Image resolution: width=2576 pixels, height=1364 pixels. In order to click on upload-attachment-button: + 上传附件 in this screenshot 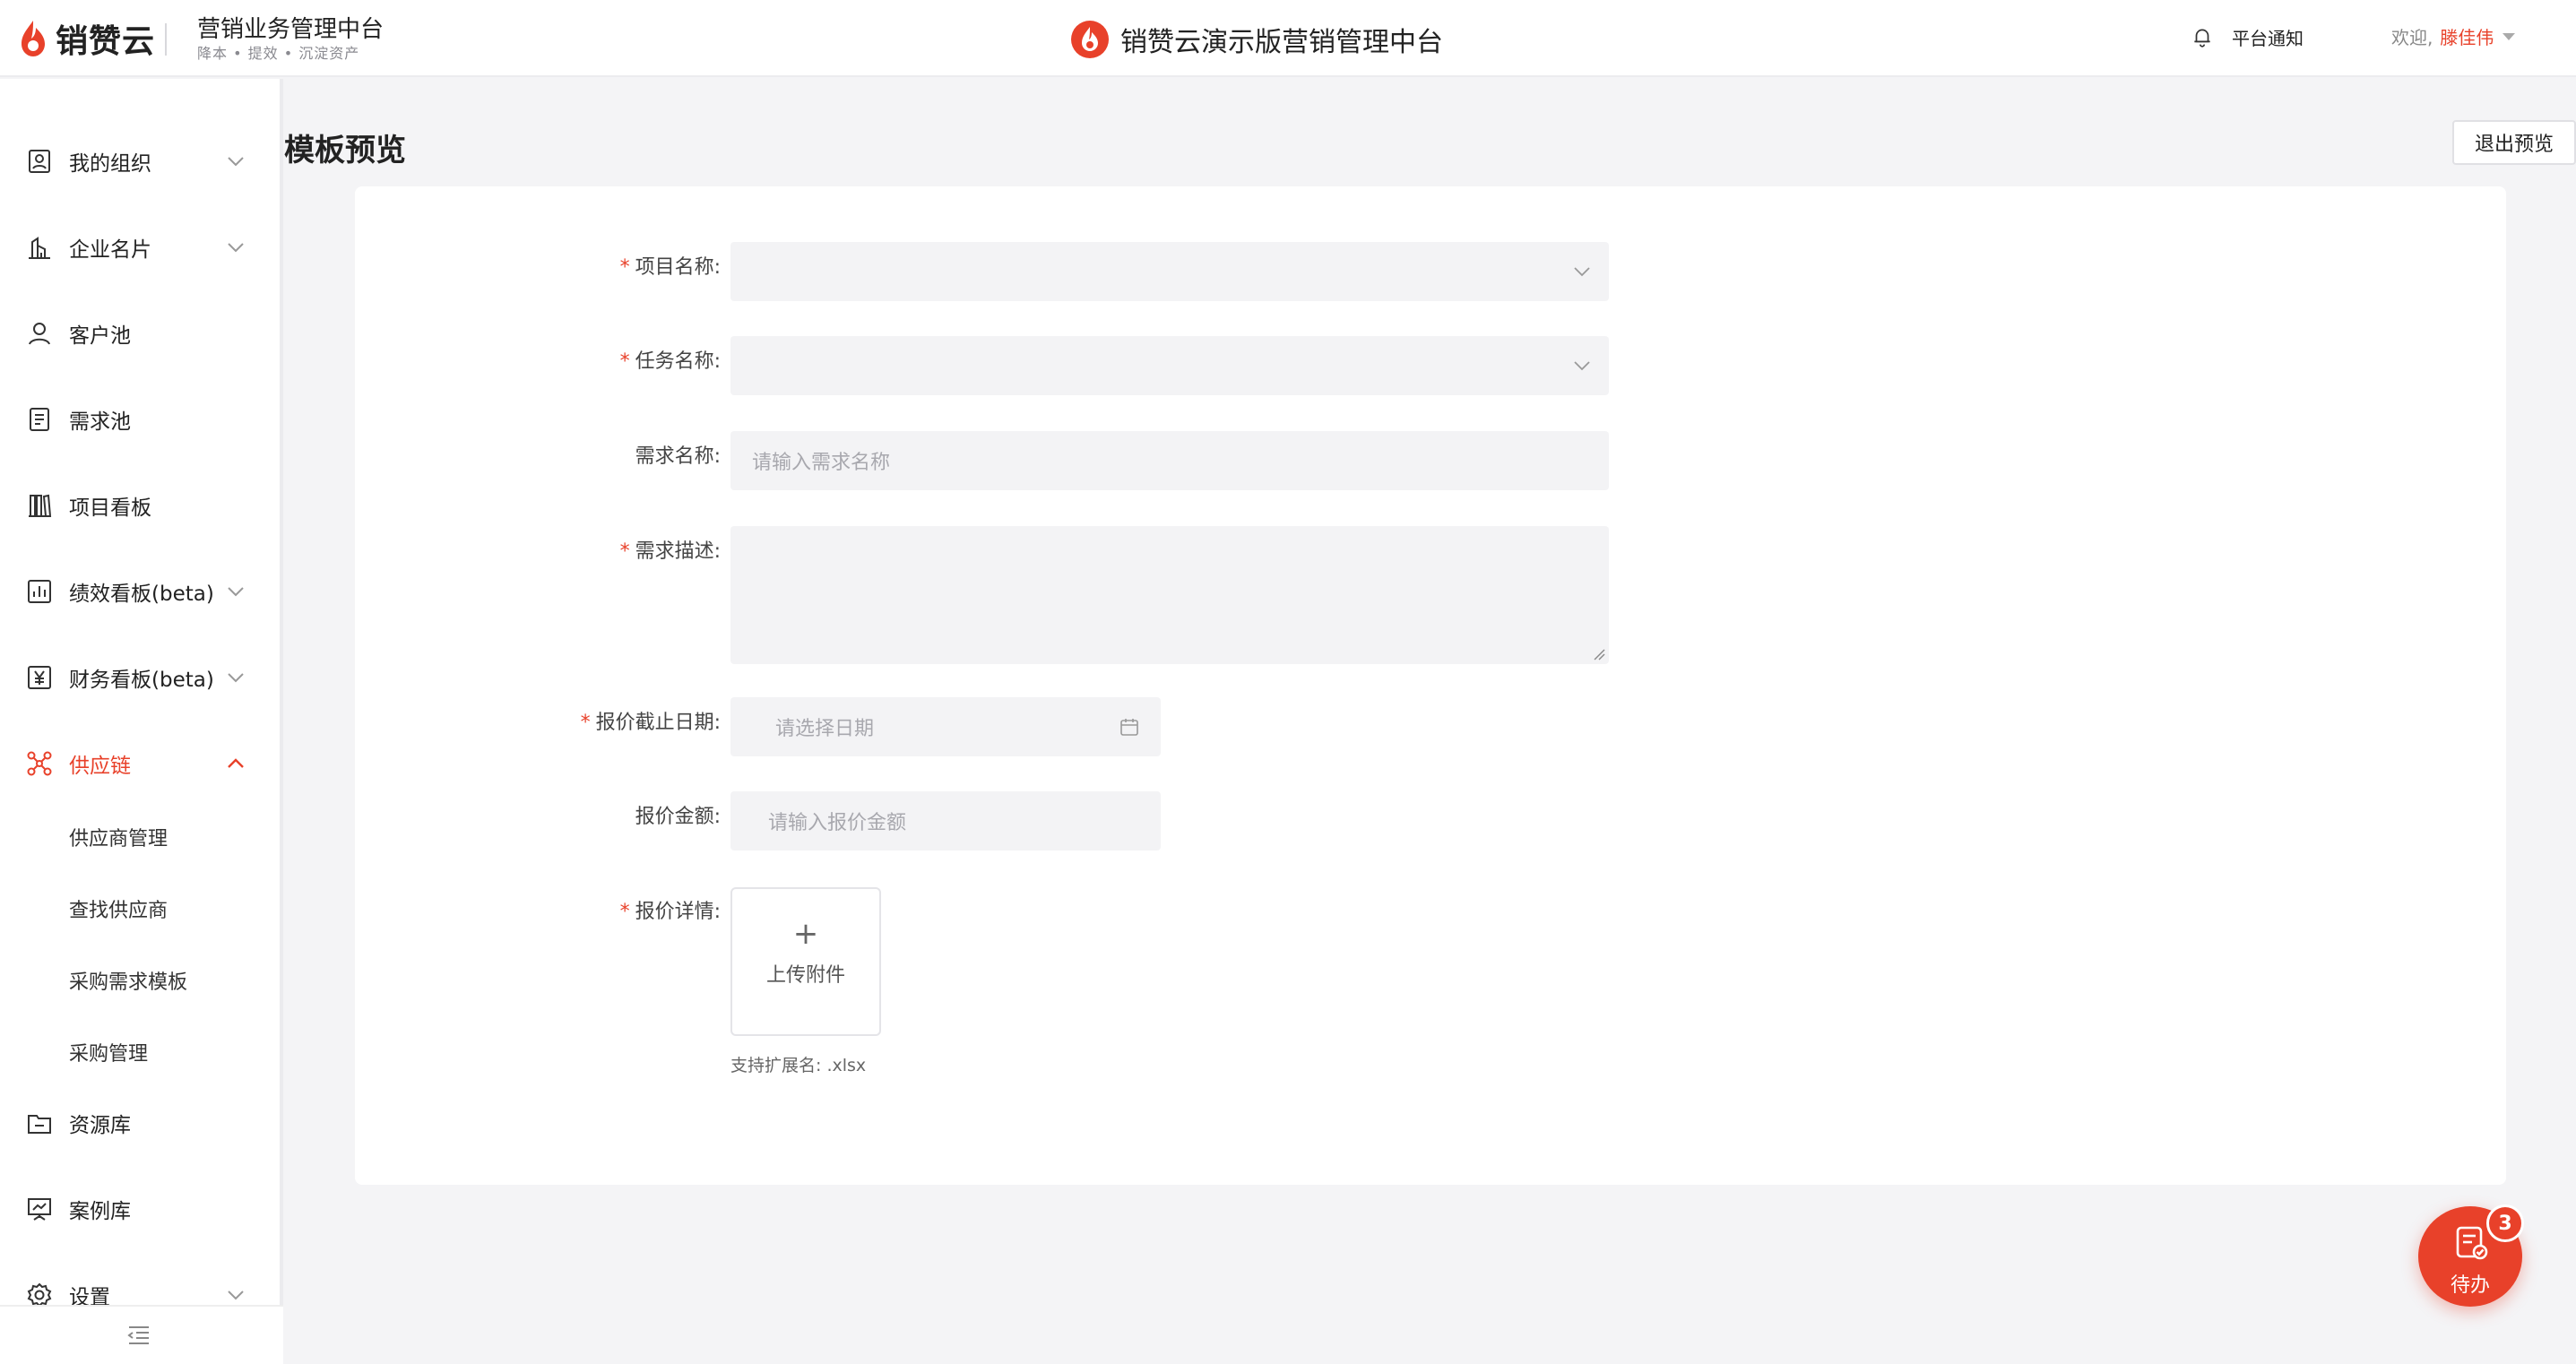, I will do `click(805, 961)`.